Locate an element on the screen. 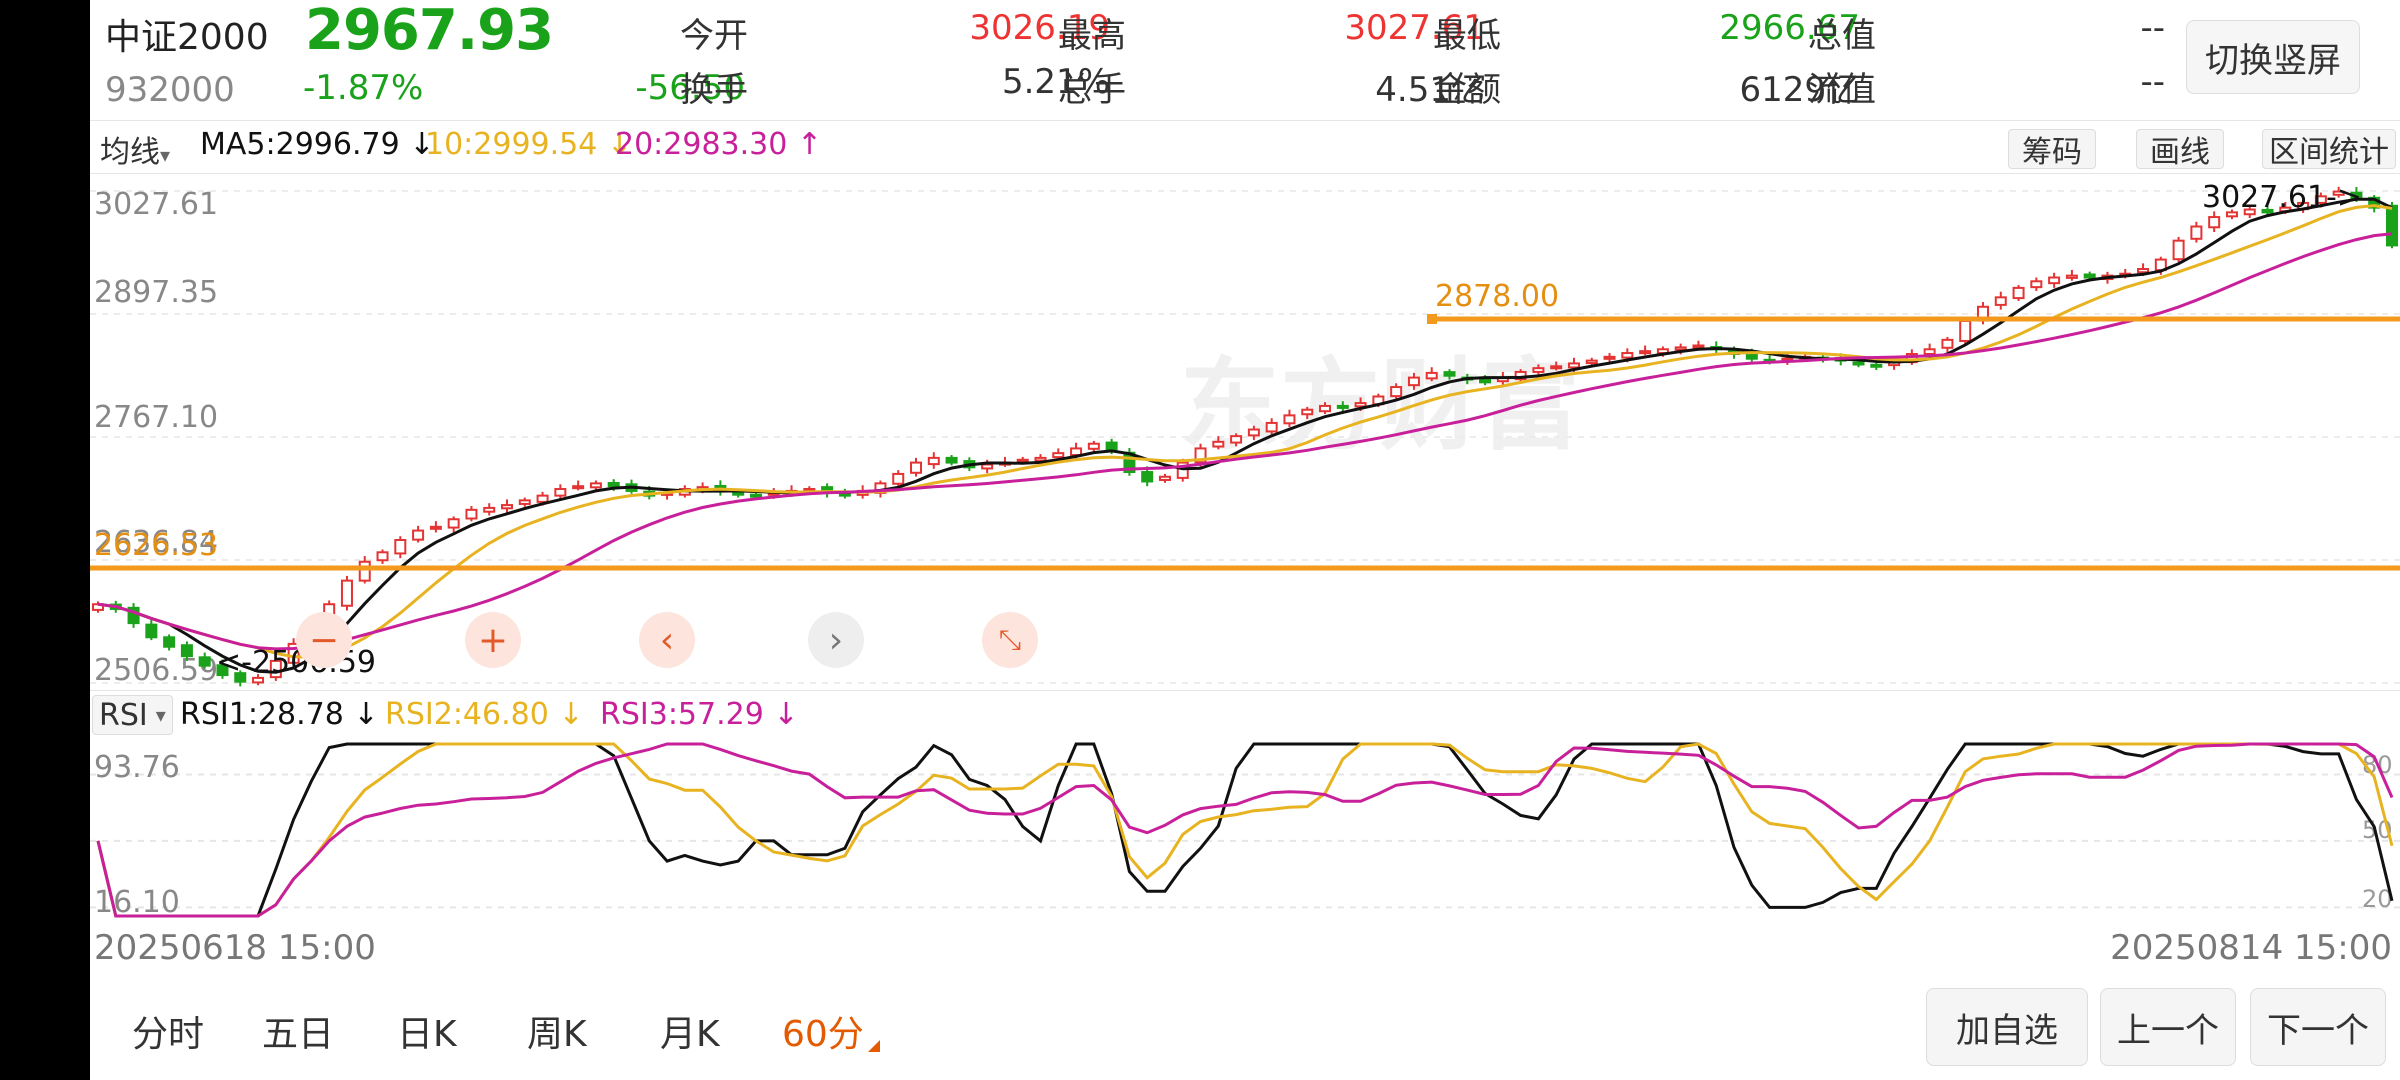 Image resolution: width=2400 pixels, height=1080 pixels. tab-daily-k: 日K is located at coordinates (427, 1031).